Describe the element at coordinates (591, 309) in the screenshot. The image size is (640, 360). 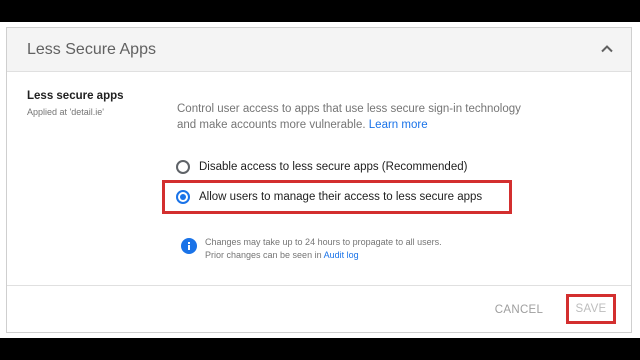
I see `save-button: SAVE` at that location.